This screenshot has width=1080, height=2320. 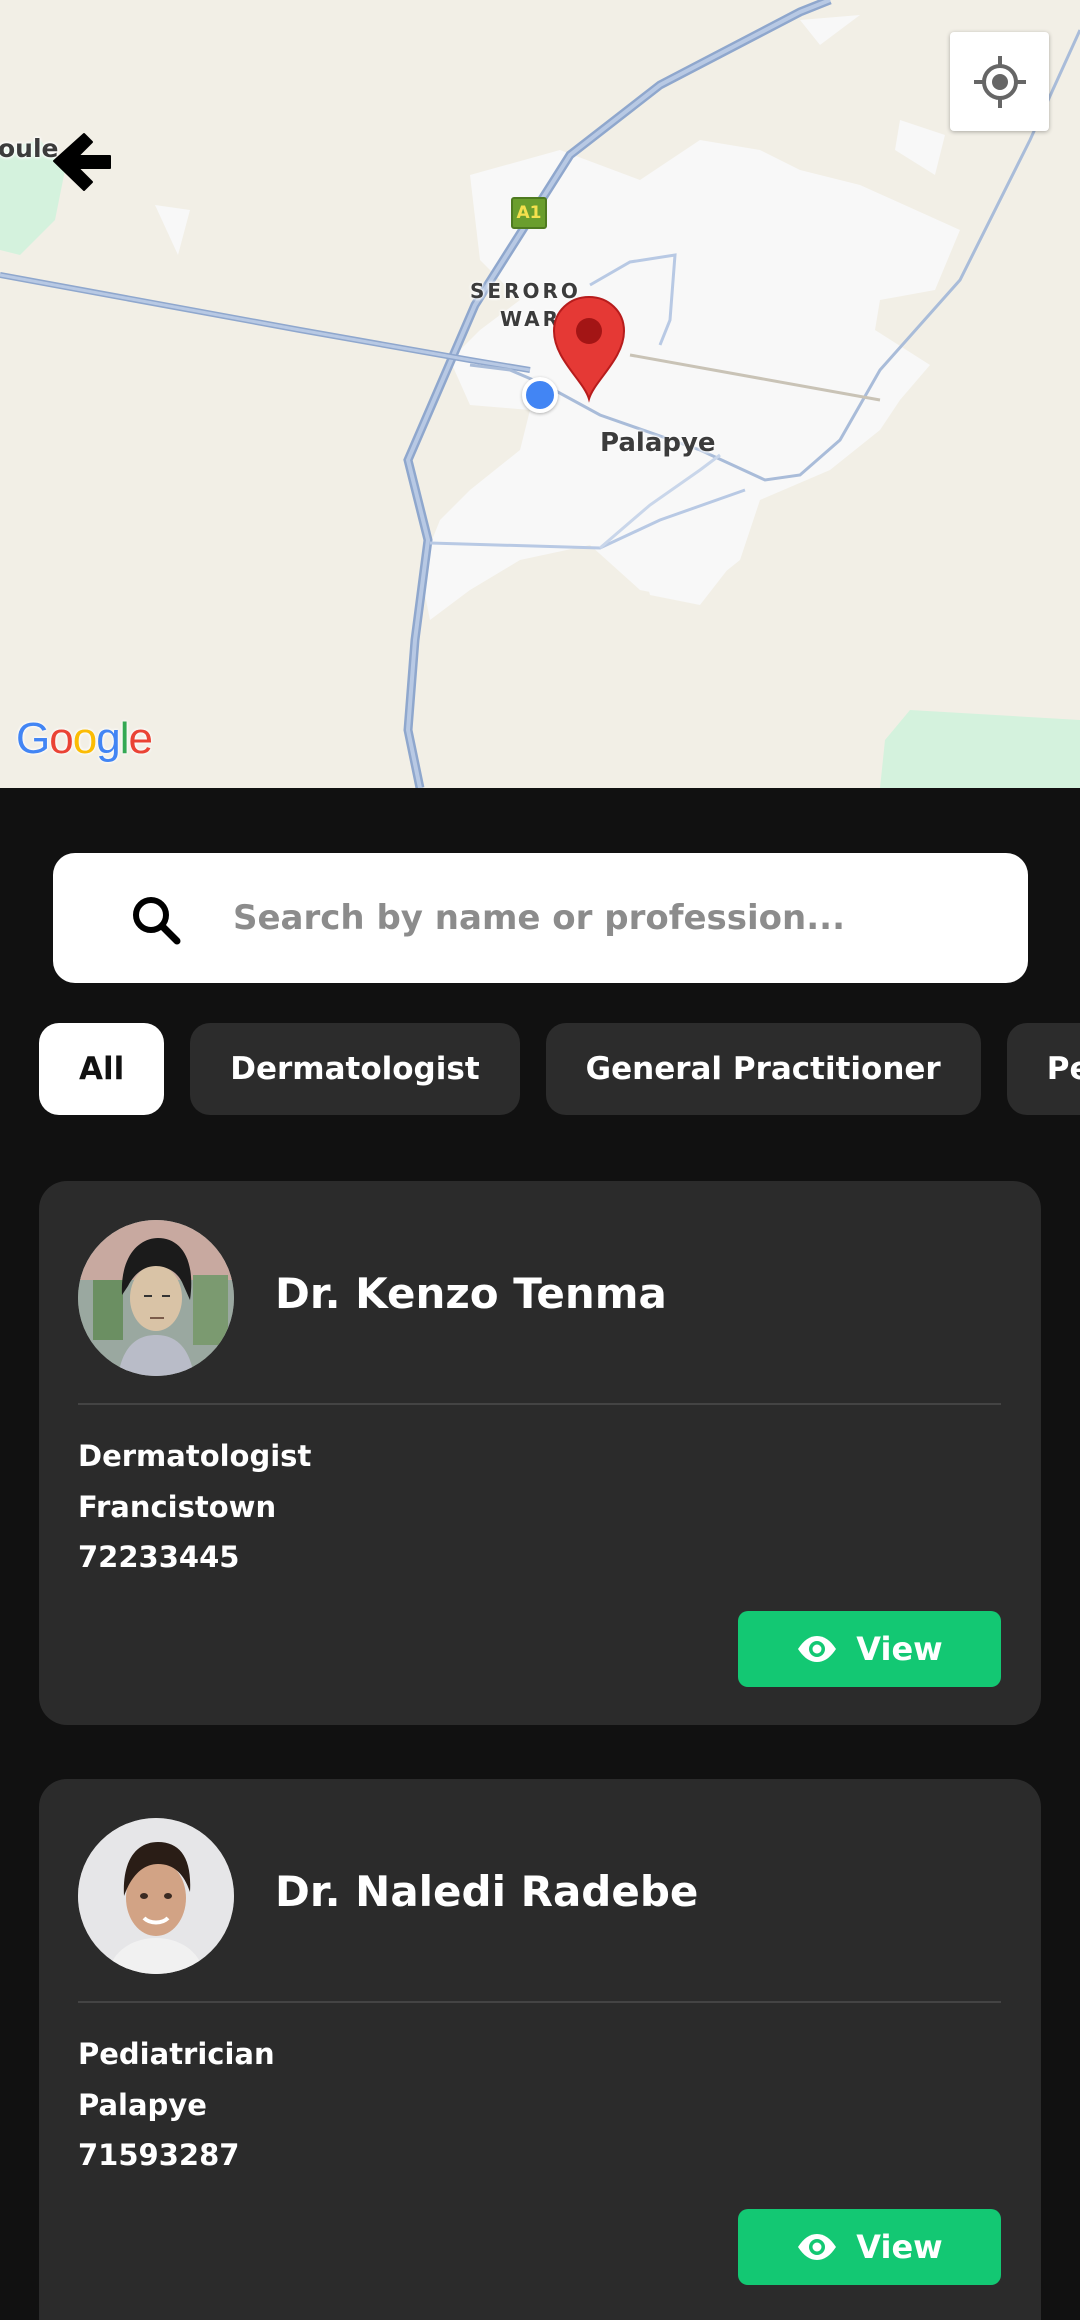 I want to click on doctor-phone: 71593287, so click(x=159, y=2155).